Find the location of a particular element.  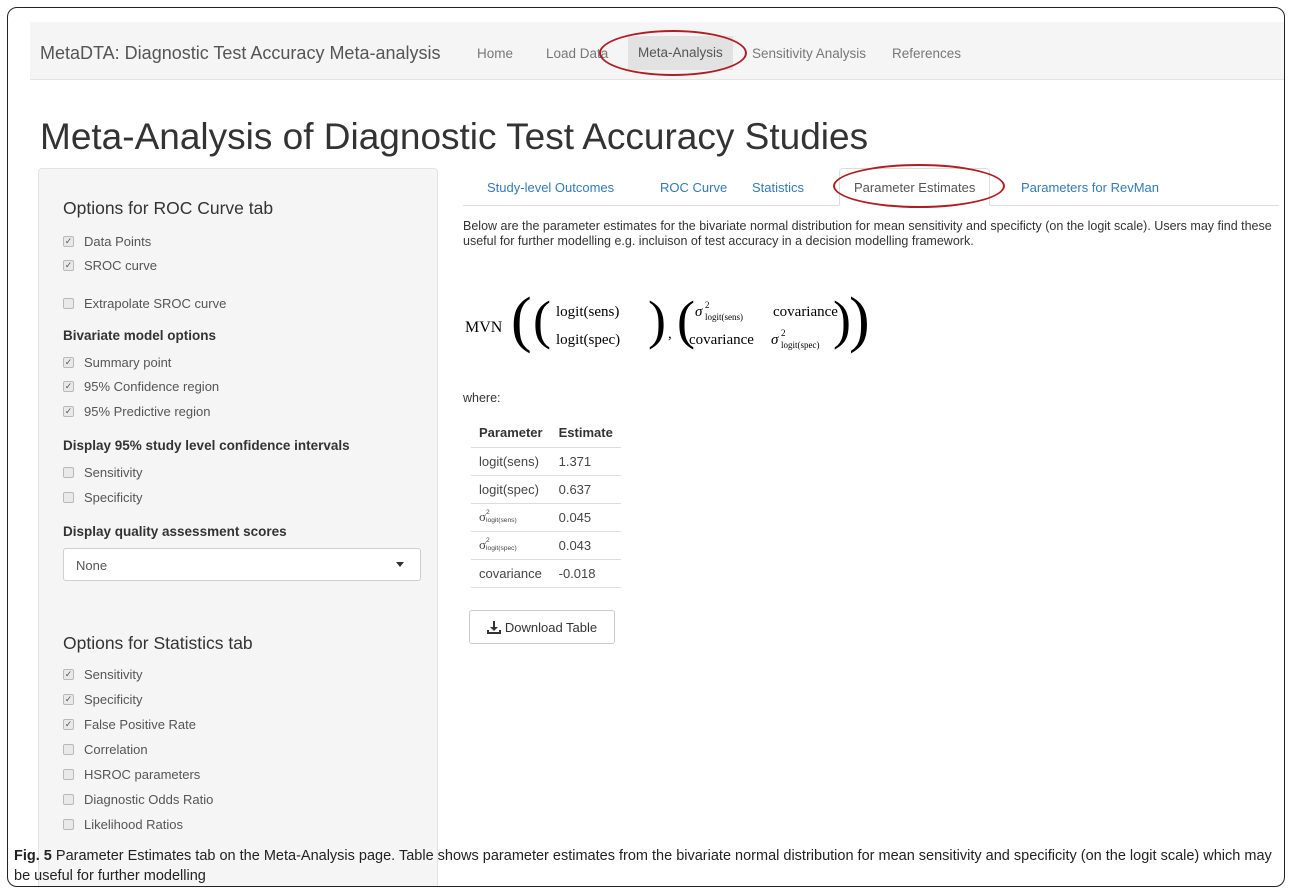

formula-mvn: MVN is located at coordinates (484, 327).